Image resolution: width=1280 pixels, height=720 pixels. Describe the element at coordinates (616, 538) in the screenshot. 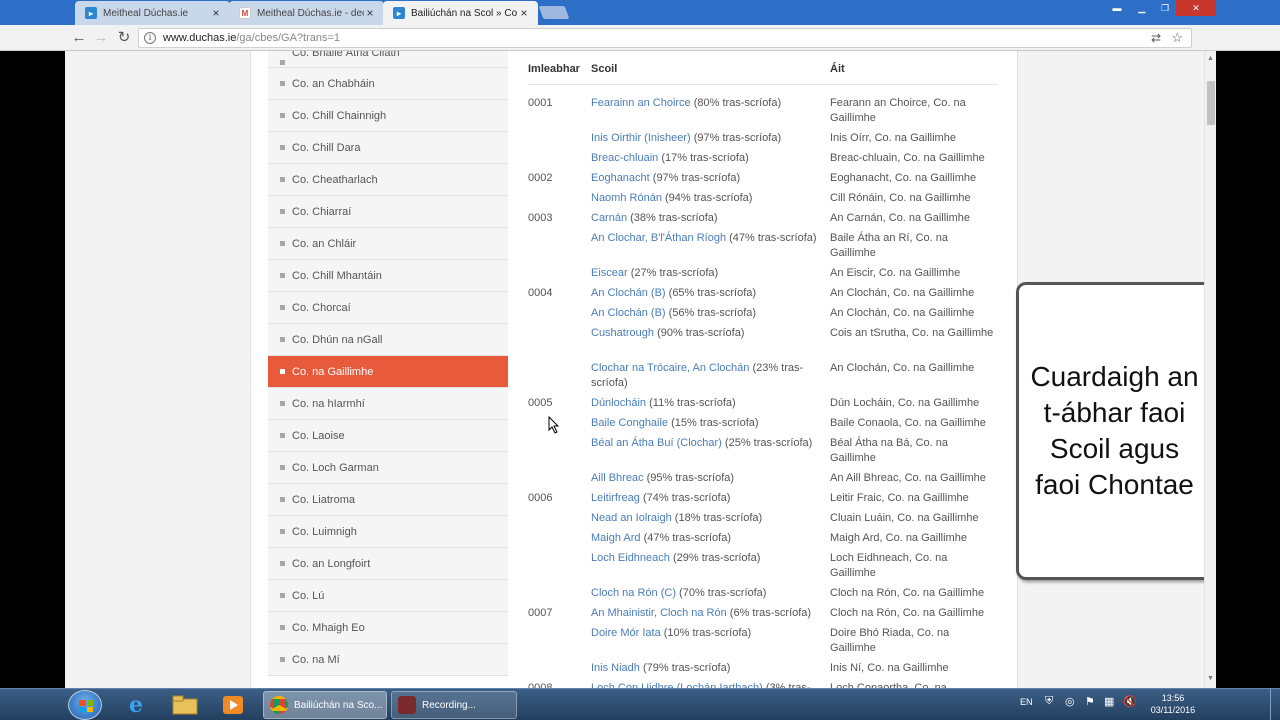

I see `school-link: Maigh Ard` at that location.